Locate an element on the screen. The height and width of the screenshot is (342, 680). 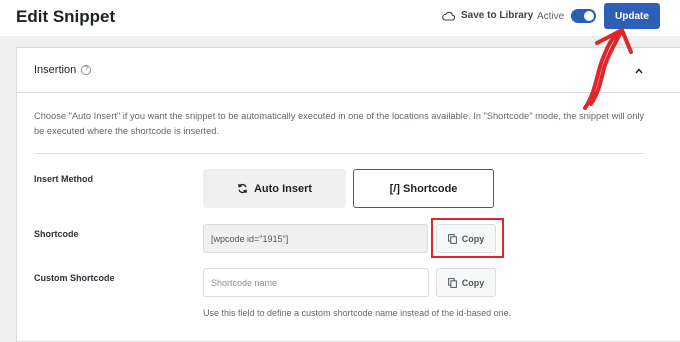
shortcode-label: Shortcode is located at coordinates (56, 234).